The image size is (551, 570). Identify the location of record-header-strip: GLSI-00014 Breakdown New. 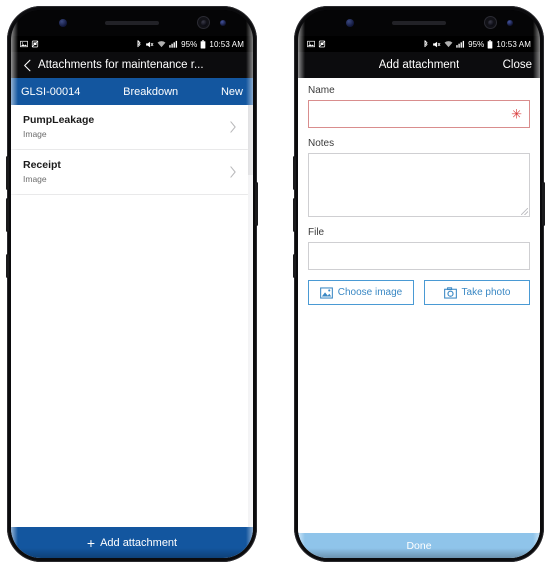
(132, 91).